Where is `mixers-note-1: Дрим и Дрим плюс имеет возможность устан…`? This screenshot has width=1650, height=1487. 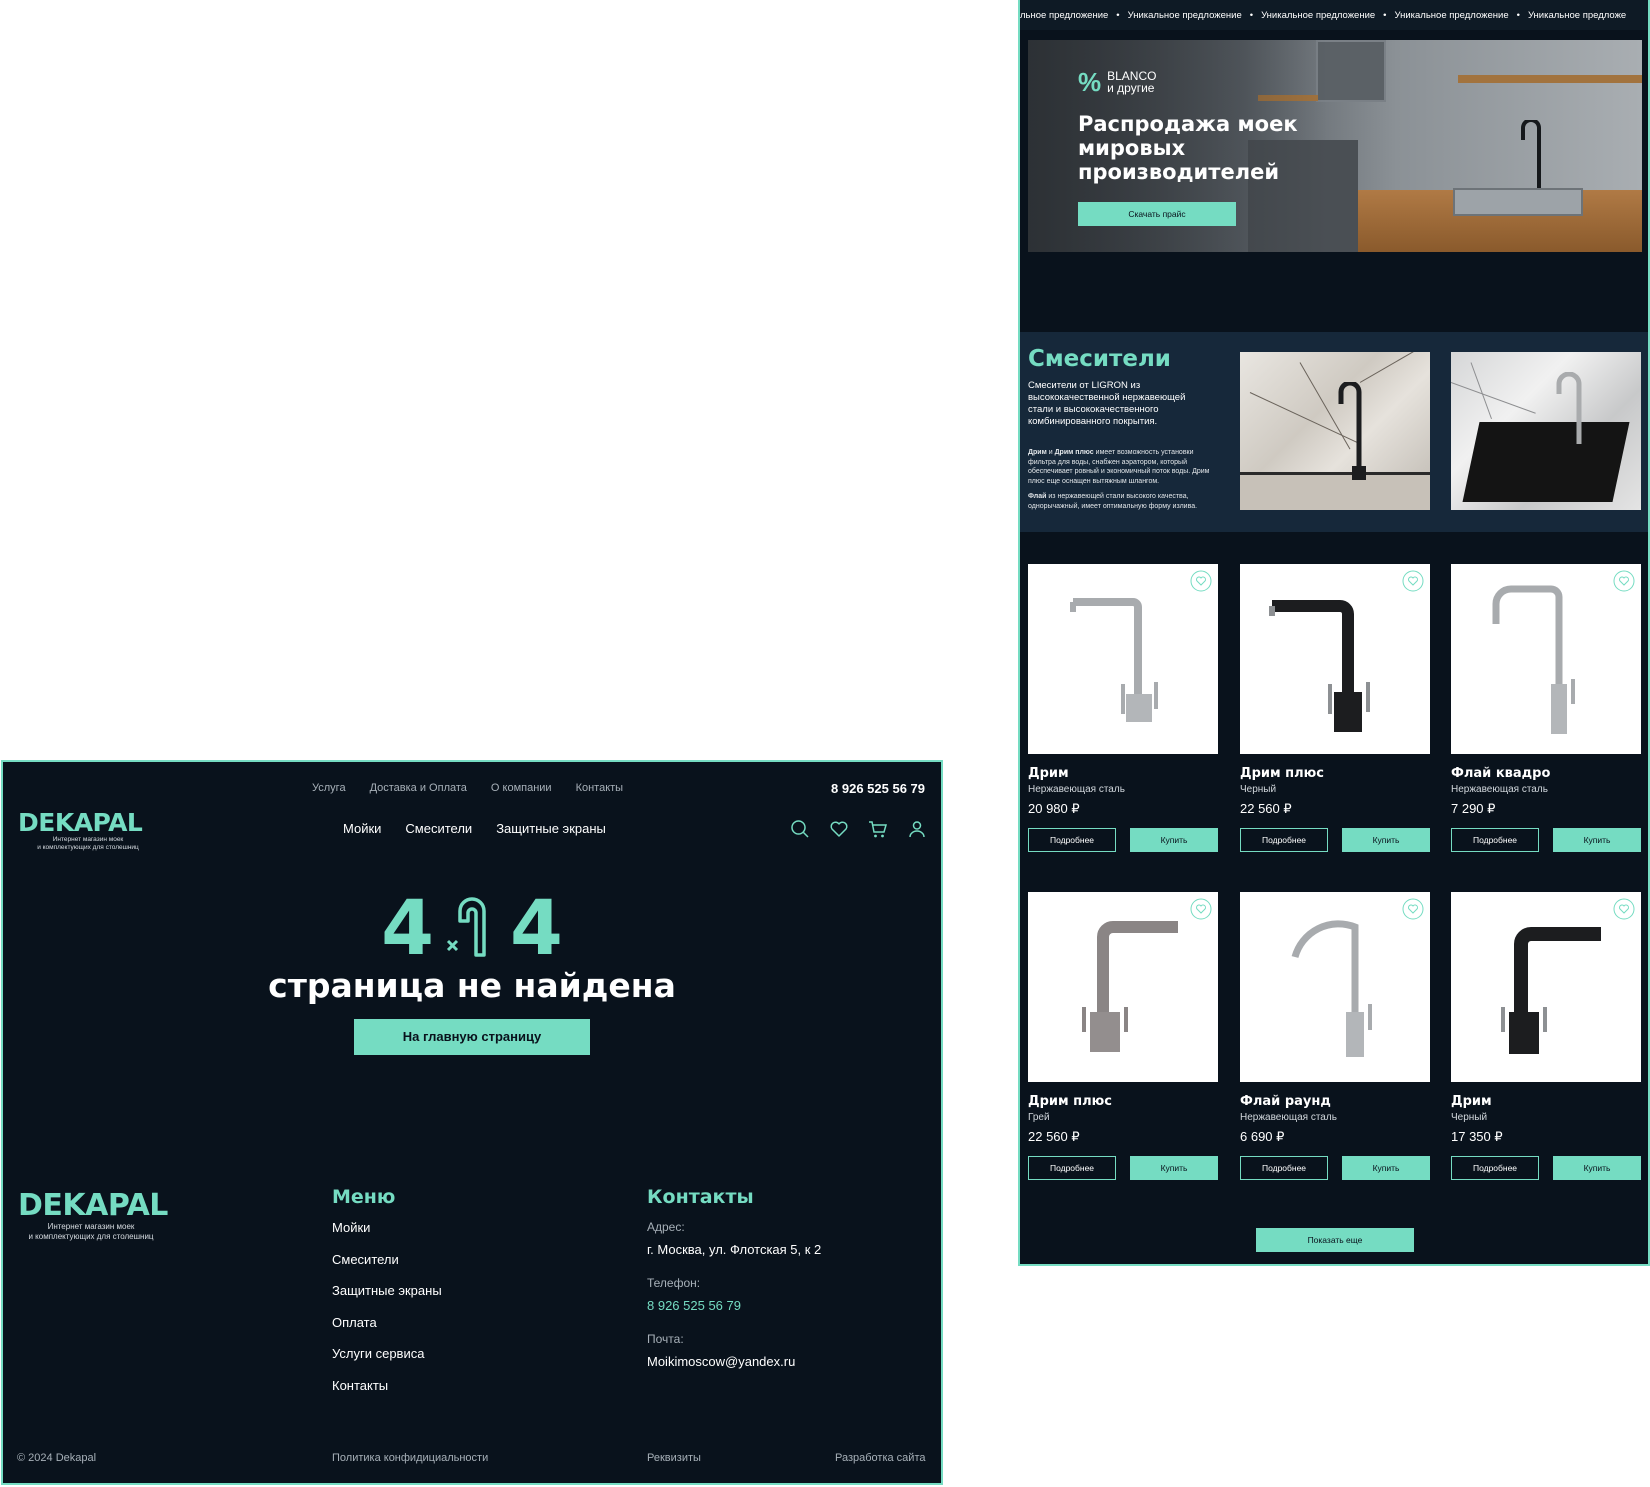
mixers-note-1: Дрим и Дрим плюс имеет возможность устан… is located at coordinates (1123, 467).